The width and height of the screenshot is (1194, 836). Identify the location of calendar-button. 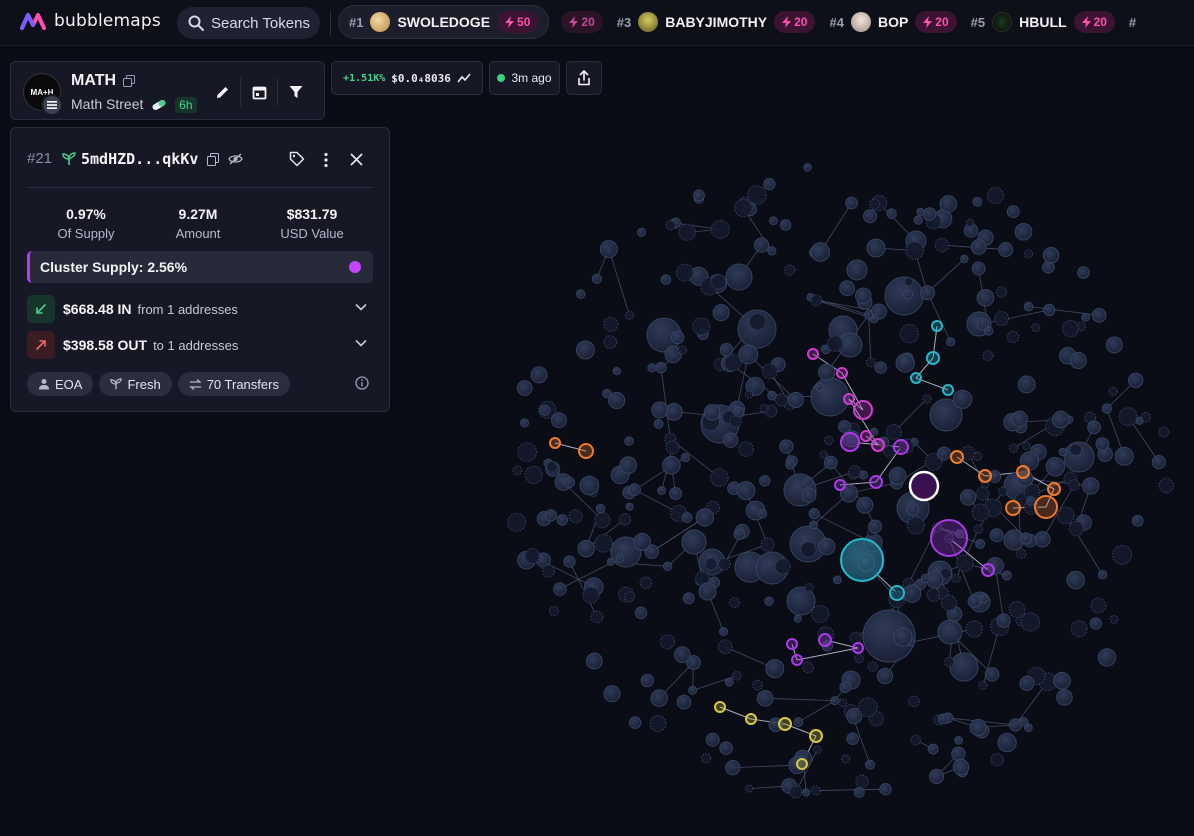
(258, 92).